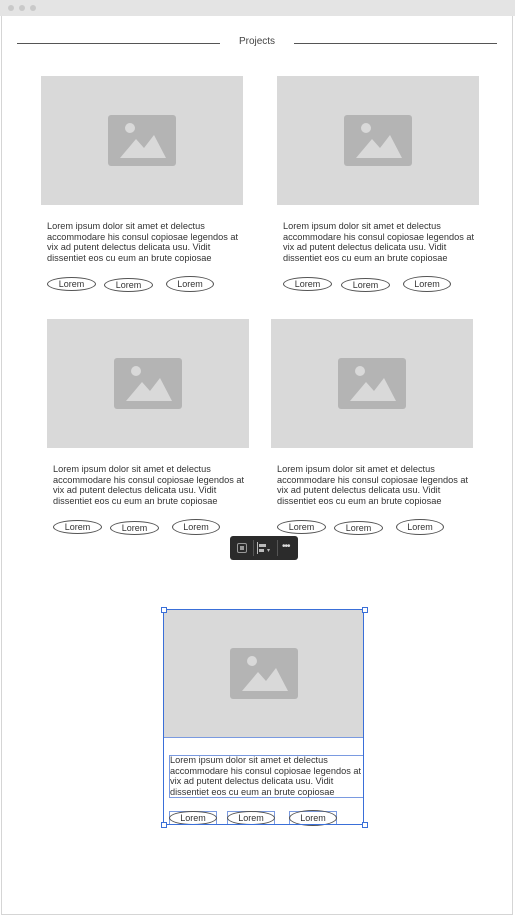 The width and height of the screenshot is (515, 917). I want to click on floating-toolbar: ▾ •••, so click(264, 548).